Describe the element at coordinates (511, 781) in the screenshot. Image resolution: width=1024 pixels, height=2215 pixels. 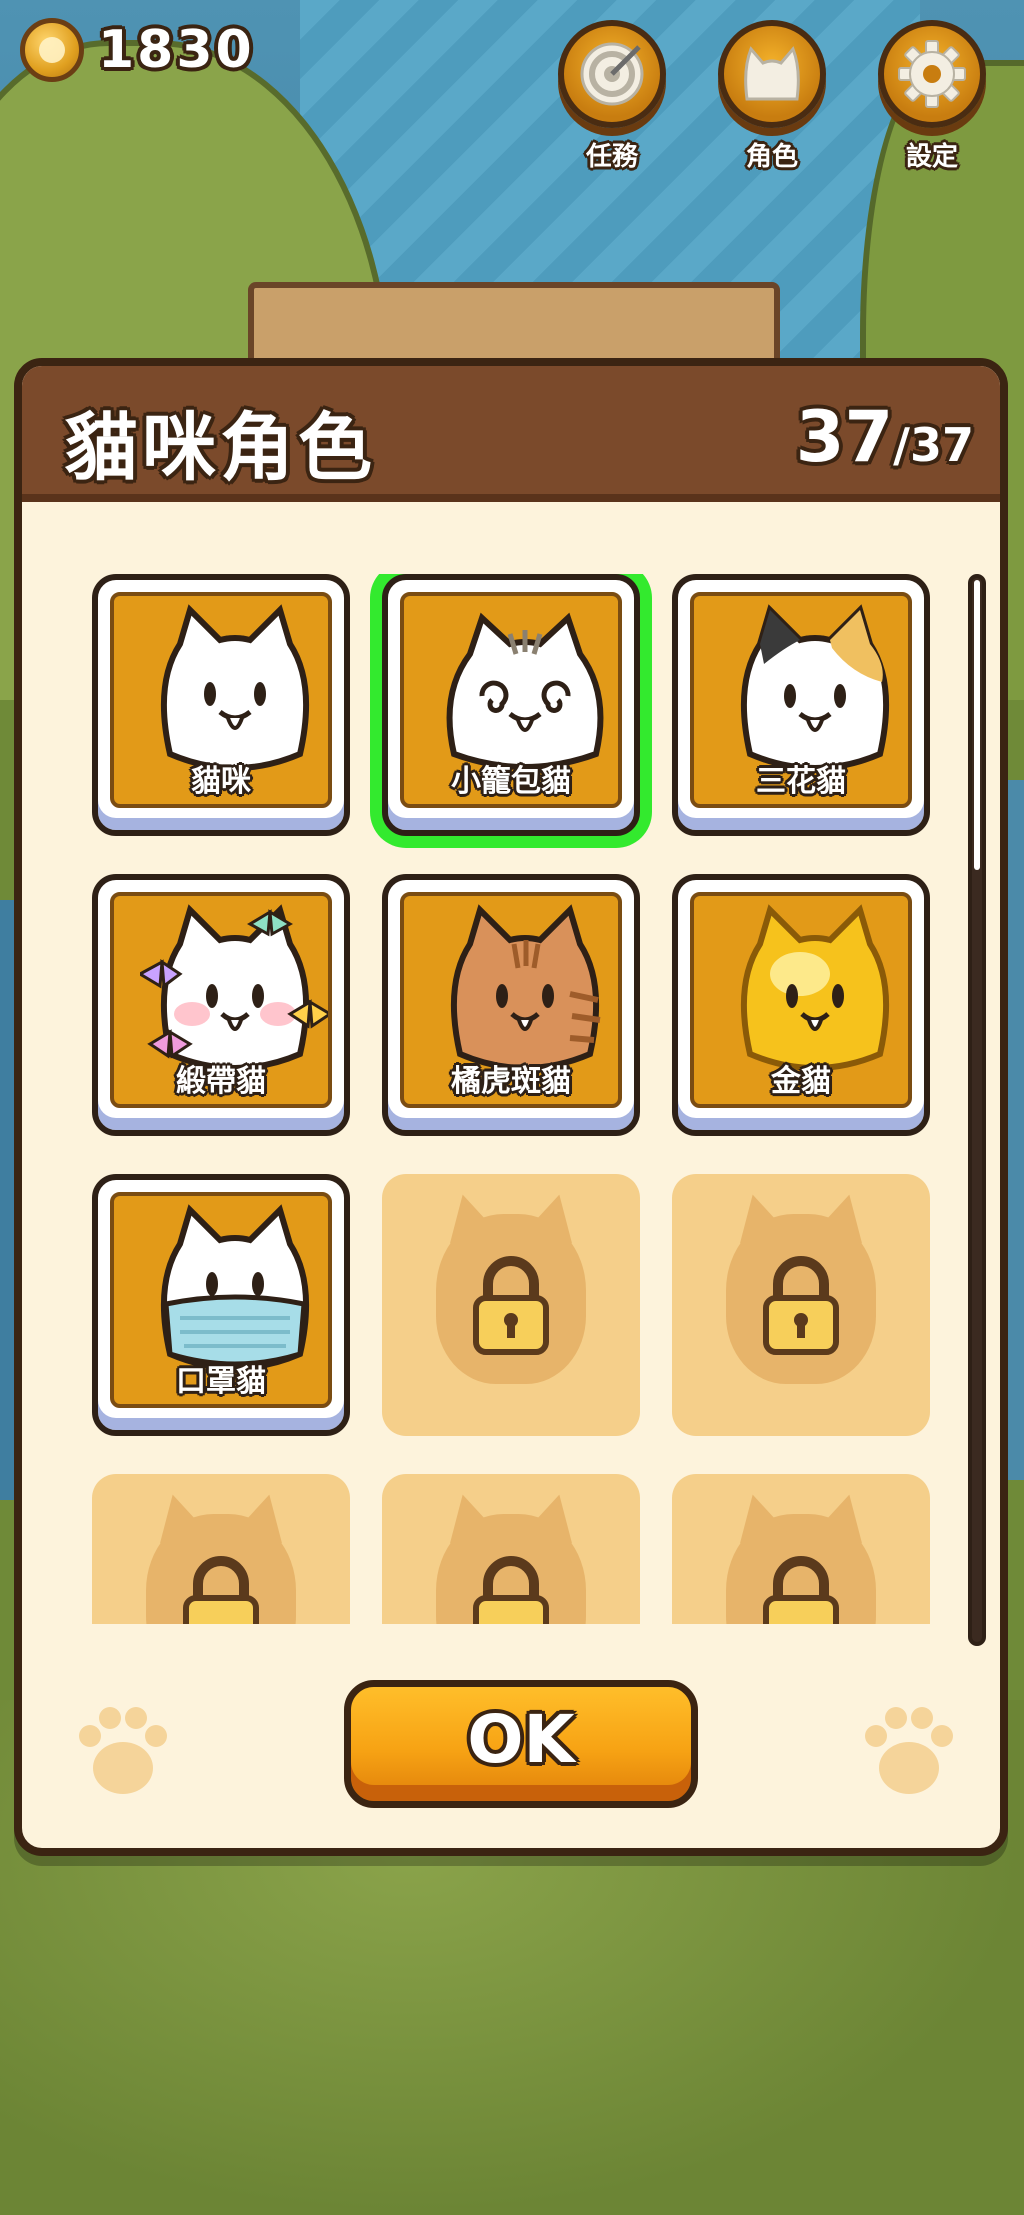
I see `character-name: 小籠包貓` at that location.